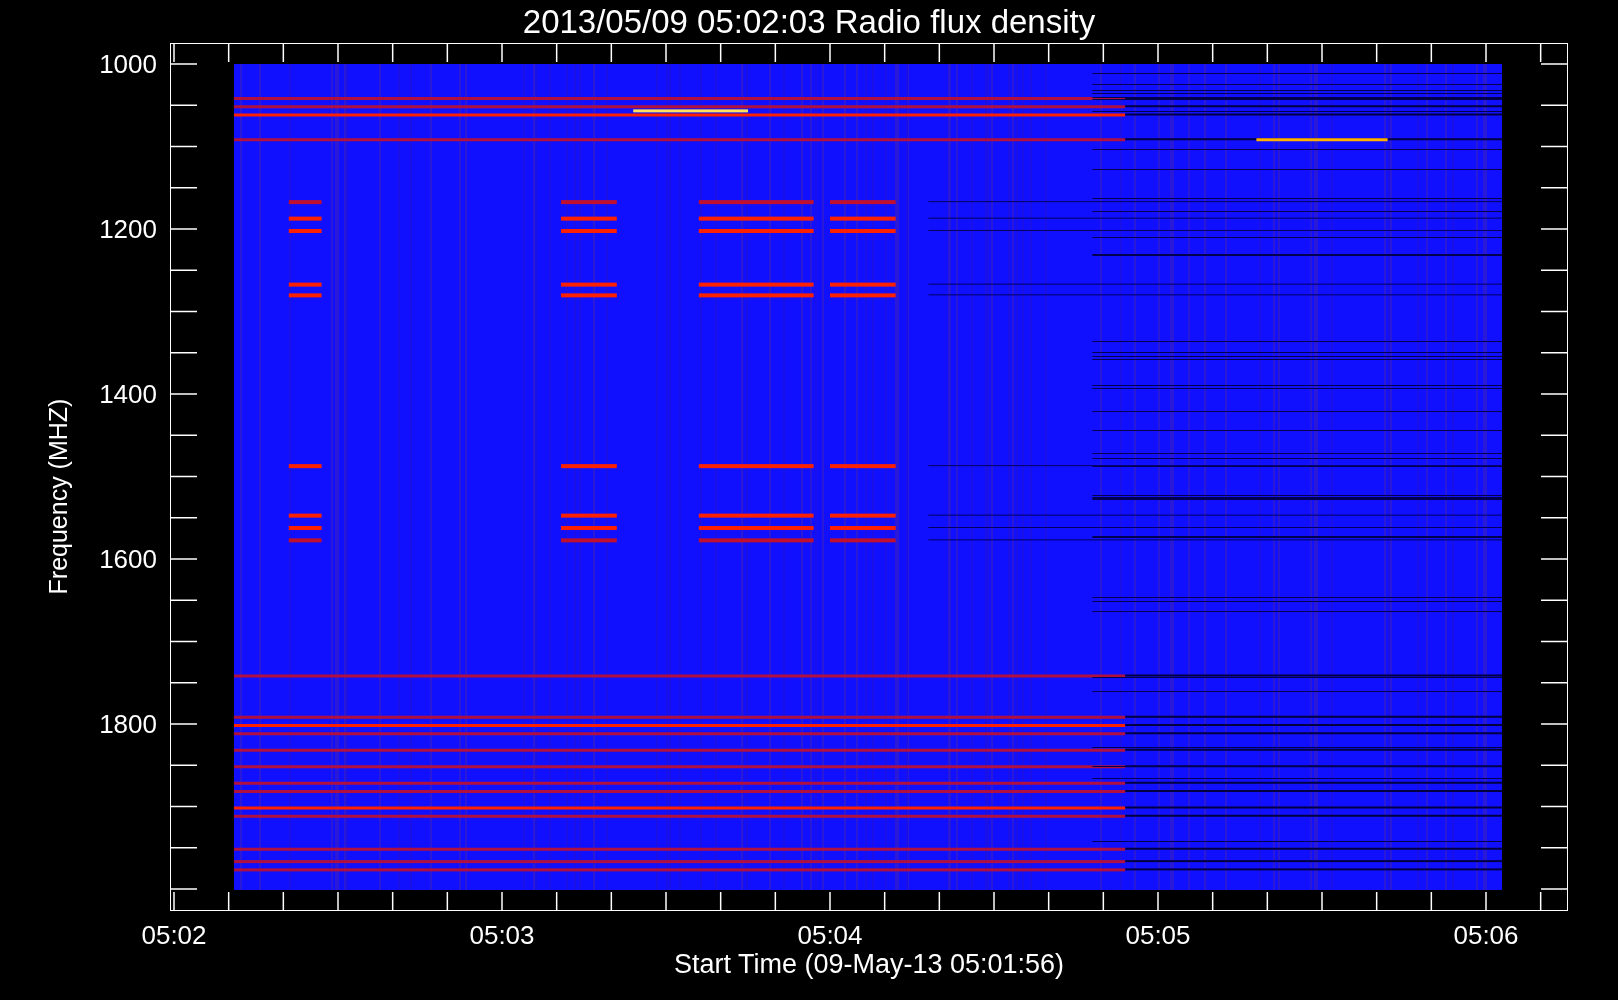 This screenshot has height=1000, width=1618. I want to click on x-tick-label: 05:04, so click(830, 935).